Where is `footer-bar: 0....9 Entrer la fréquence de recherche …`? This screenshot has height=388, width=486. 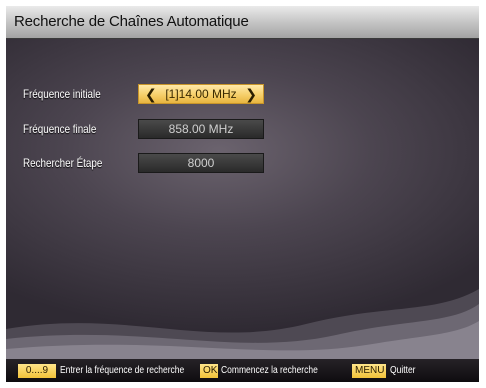 footer-bar: 0....9 Entrer la fréquence de recherche … is located at coordinates (242, 370).